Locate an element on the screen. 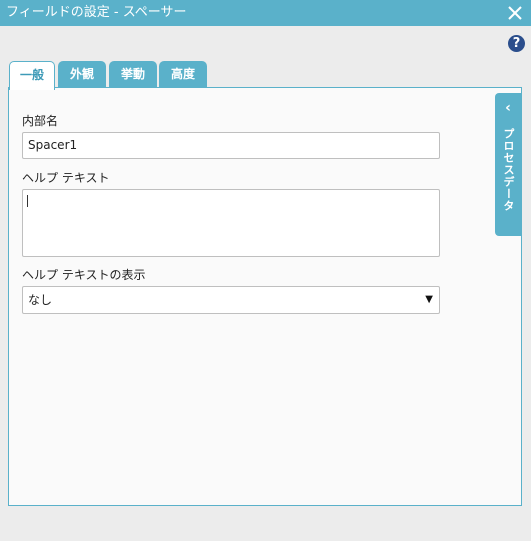 The width and height of the screenshot is (531, 541). help-text-label: ヘルプ テキスト is located at coordinates (66, 178).